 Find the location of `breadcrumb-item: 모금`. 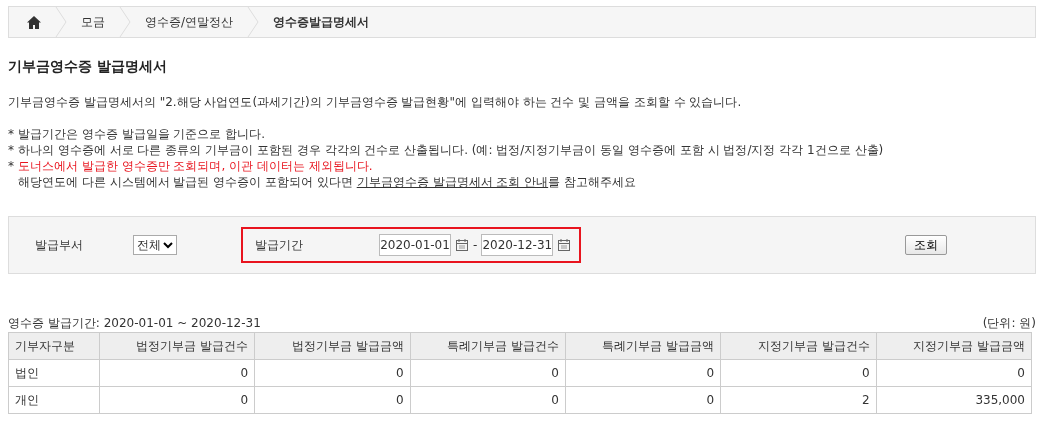

breadcrumb-item: 모금 is located at coordinates (93, 22).